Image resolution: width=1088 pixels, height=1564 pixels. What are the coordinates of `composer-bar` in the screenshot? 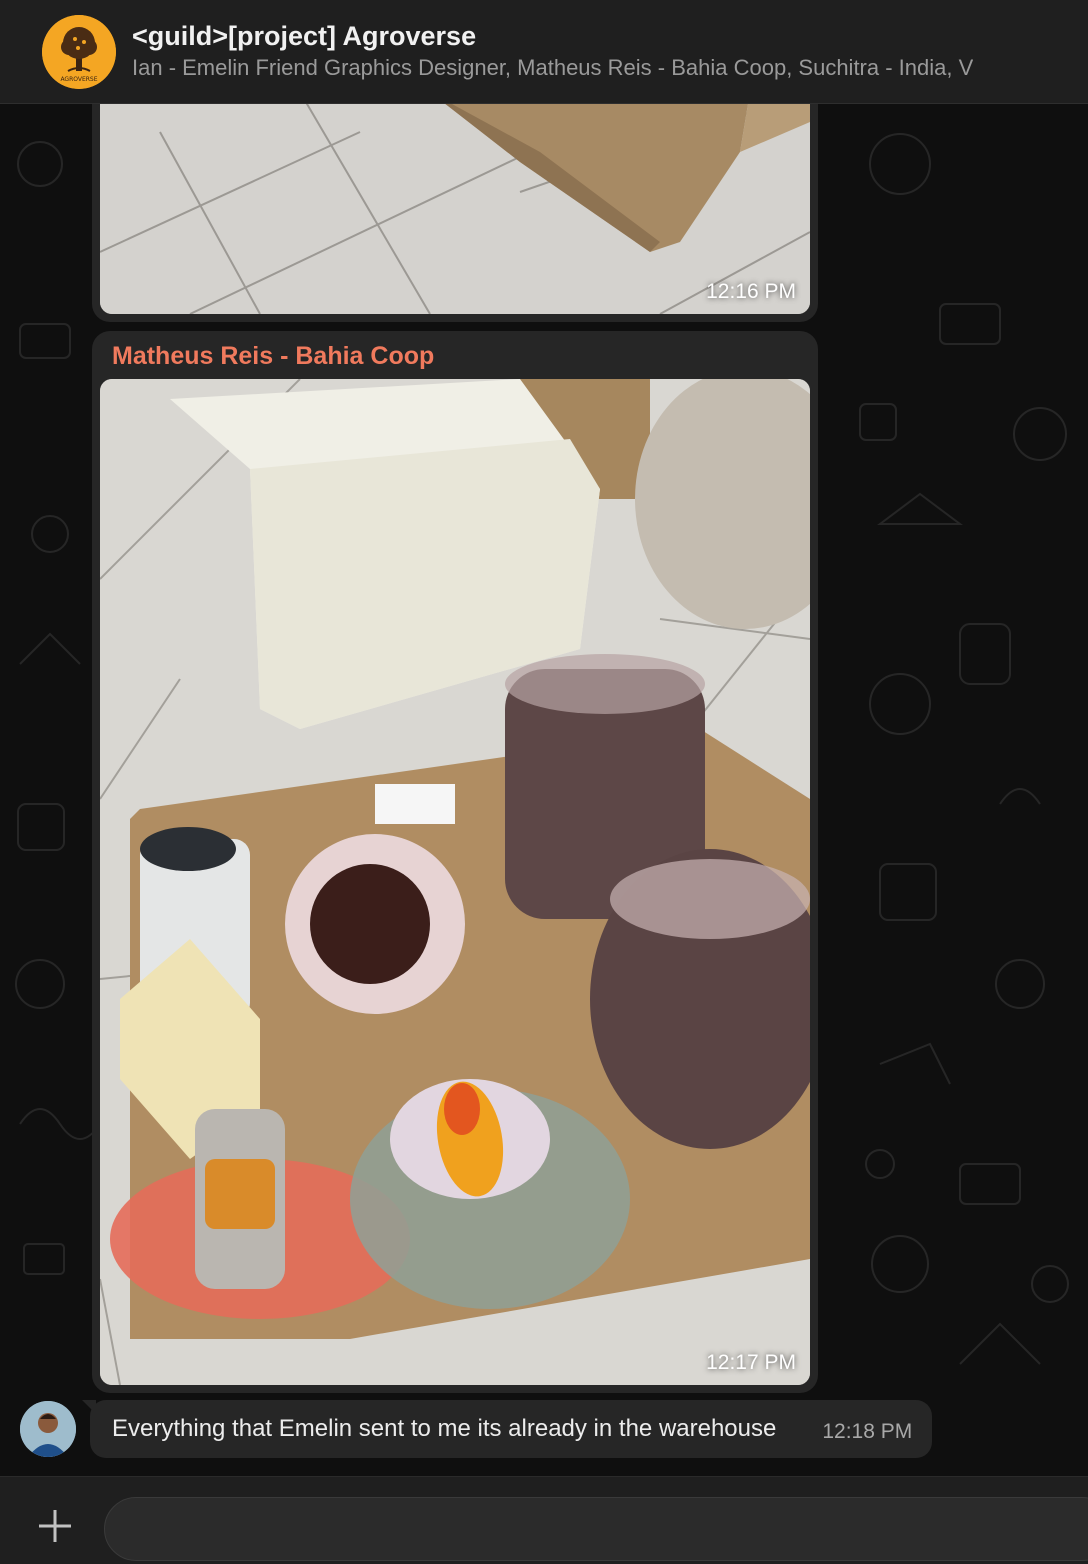 It's located at (544, 1520).